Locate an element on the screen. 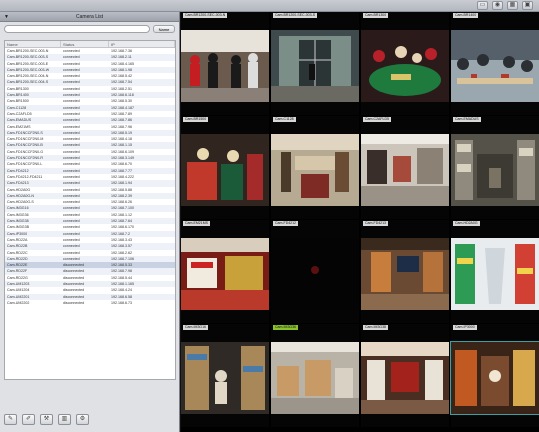 The width and height of the screenshot is (539, 432). camera-tile: Cam-IM3G38 is located at coordinates (405, 375).